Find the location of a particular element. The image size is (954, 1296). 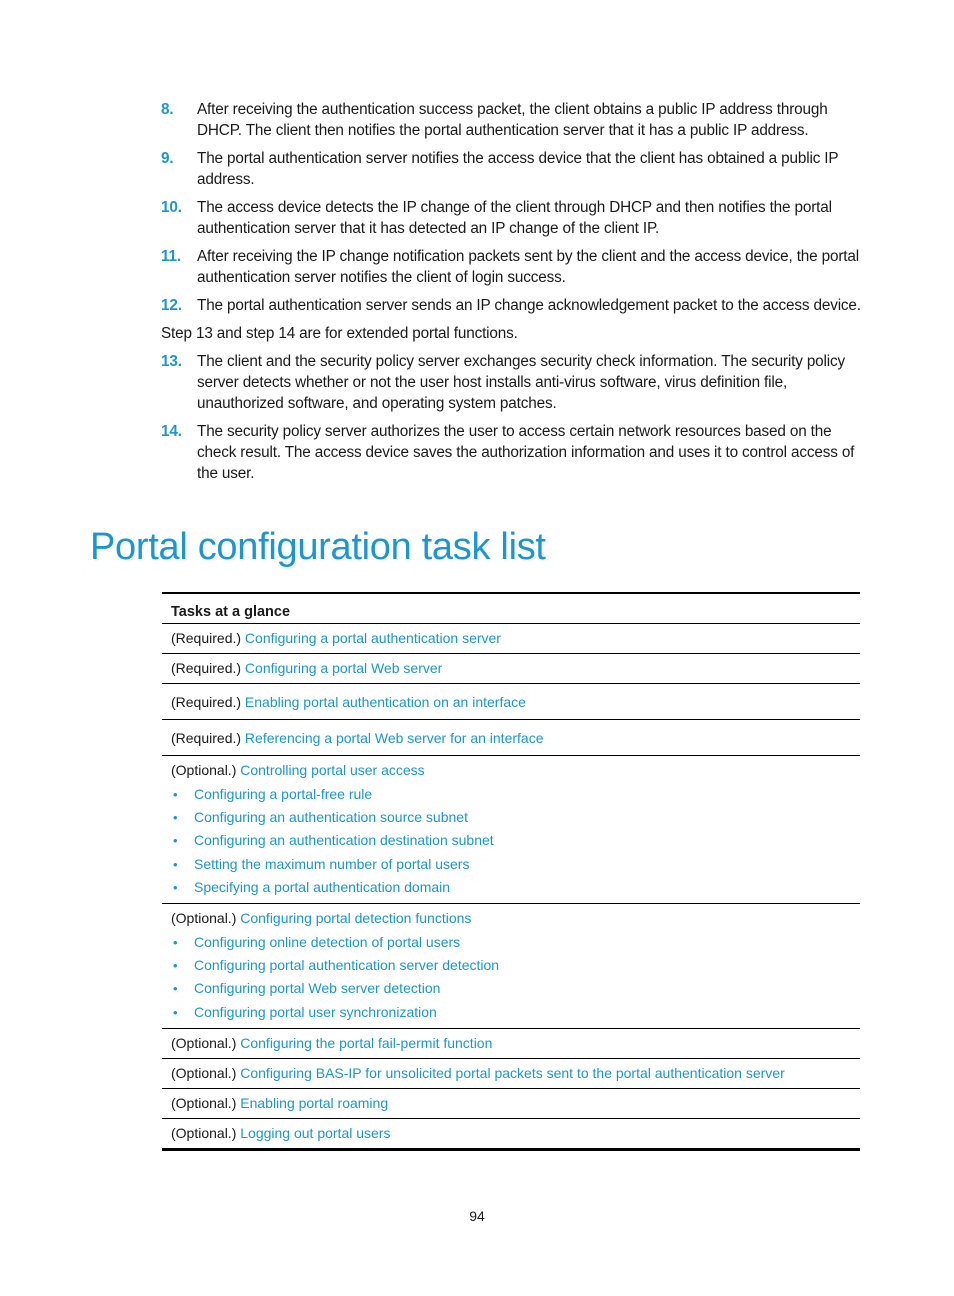

task-link: Logging out portal users is located at coordinates (315, 1133).